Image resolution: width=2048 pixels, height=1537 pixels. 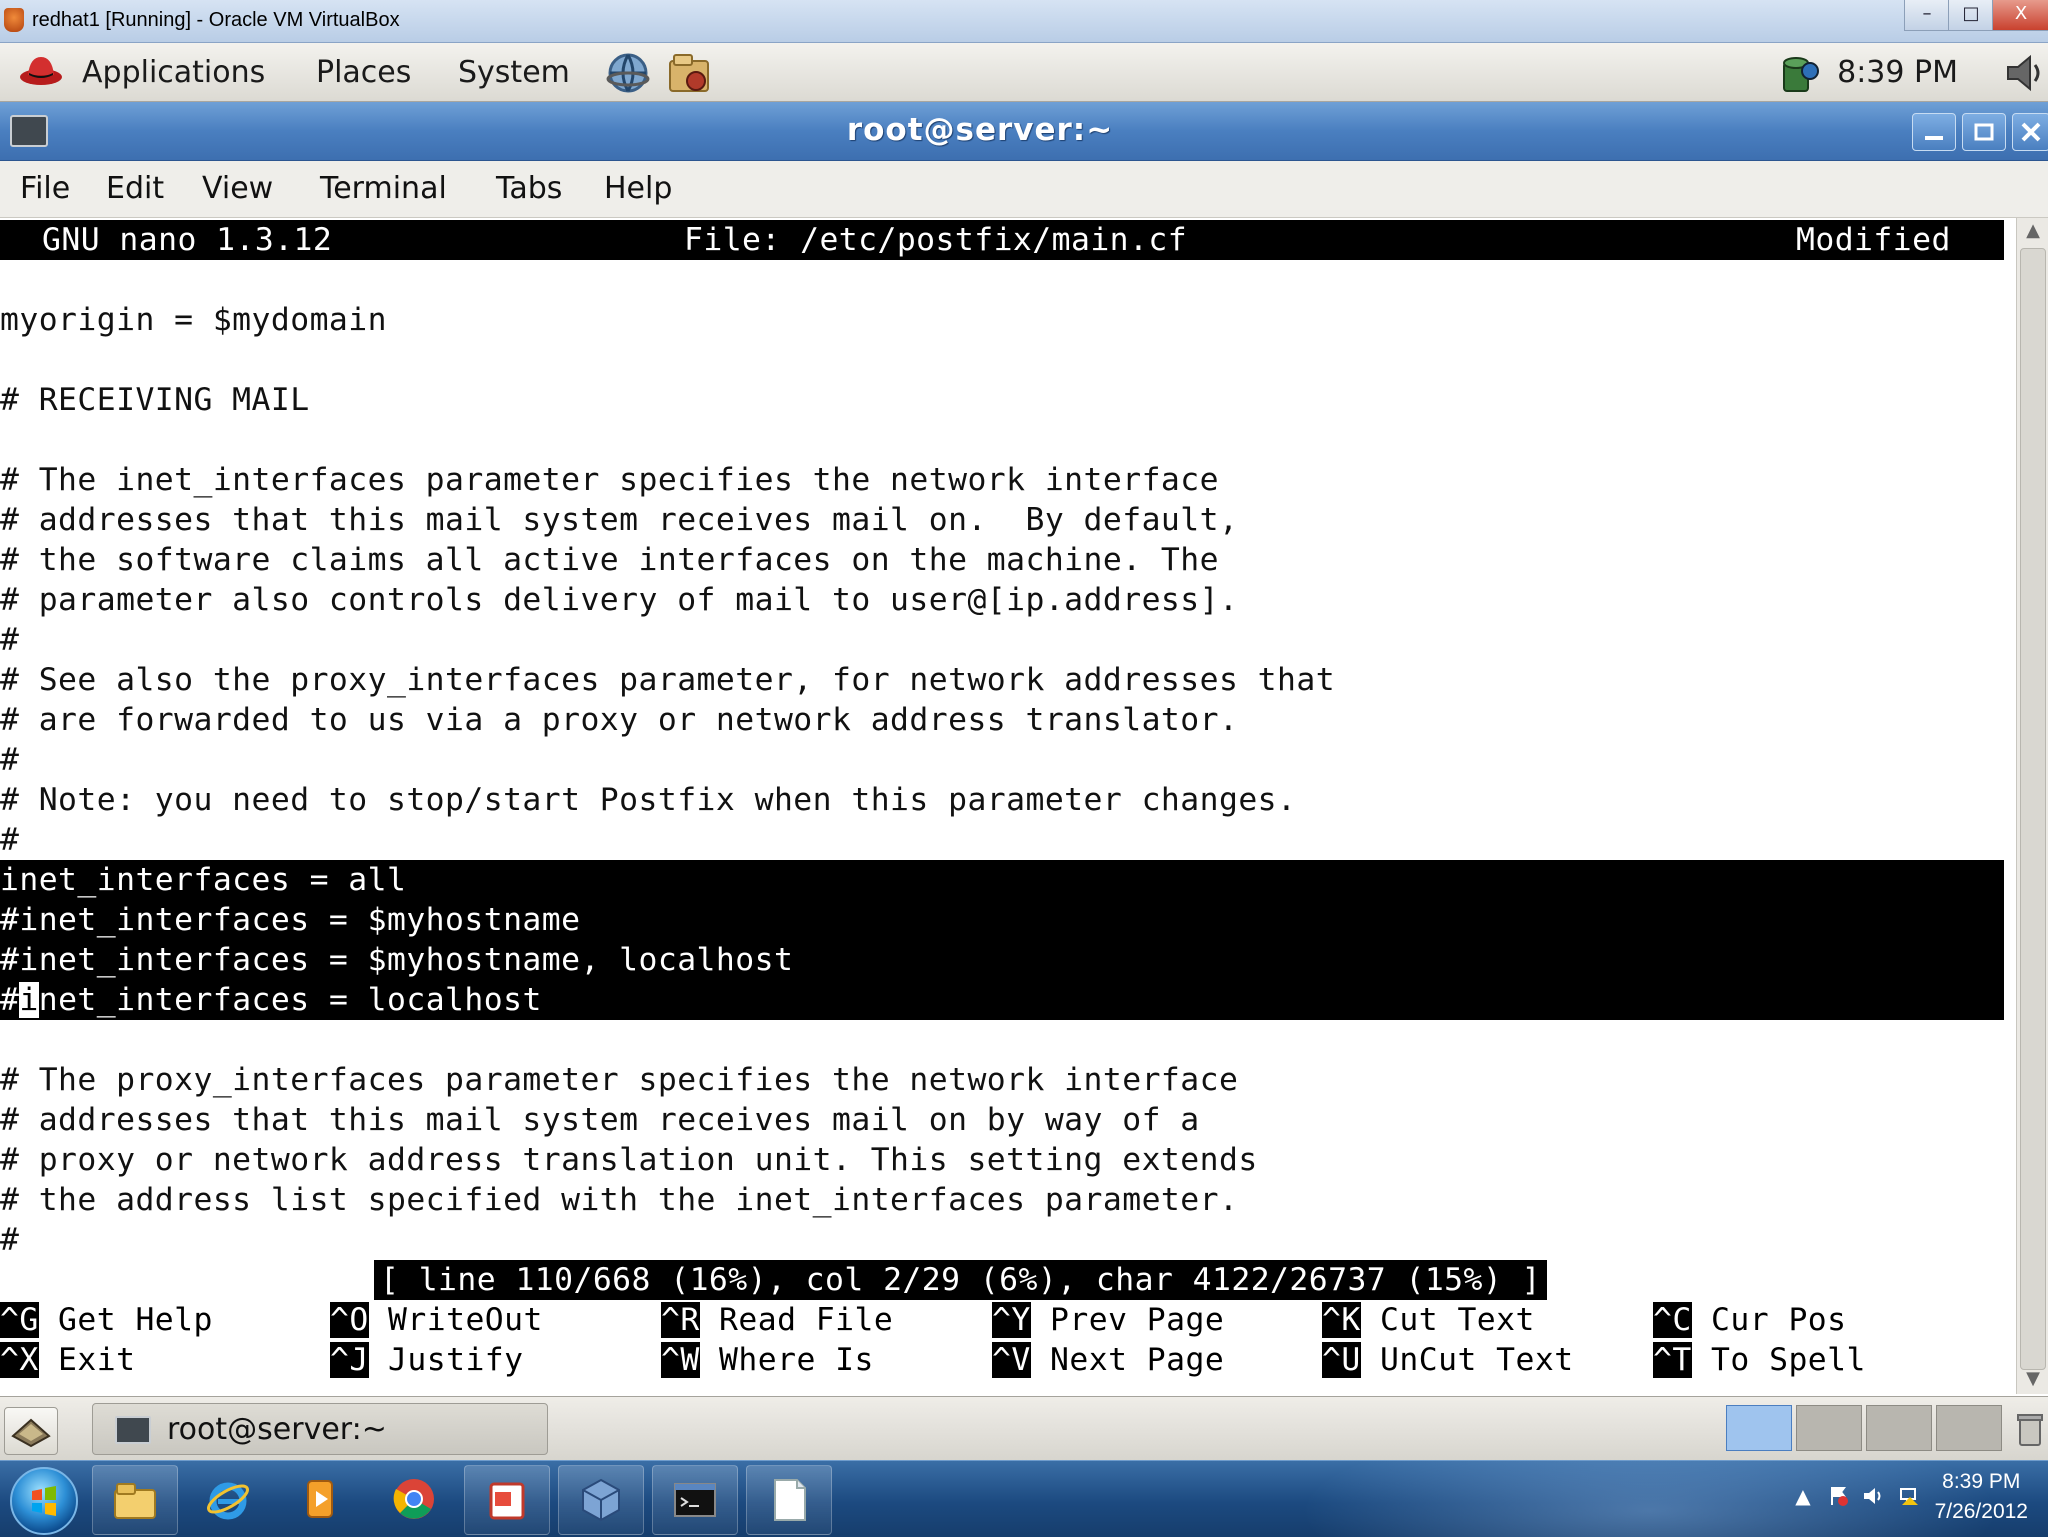 I want to click on menu-terminal: Terminal, so click(x=383, y=188).